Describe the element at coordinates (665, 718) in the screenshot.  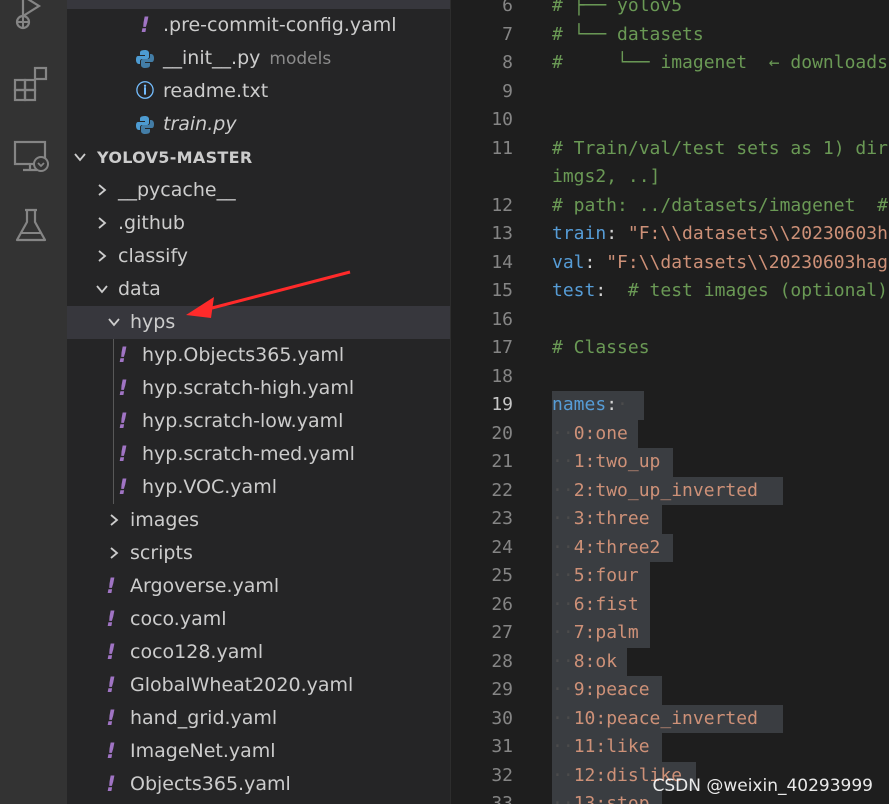
I see `code-token: 10:peace_inverted` at that location.